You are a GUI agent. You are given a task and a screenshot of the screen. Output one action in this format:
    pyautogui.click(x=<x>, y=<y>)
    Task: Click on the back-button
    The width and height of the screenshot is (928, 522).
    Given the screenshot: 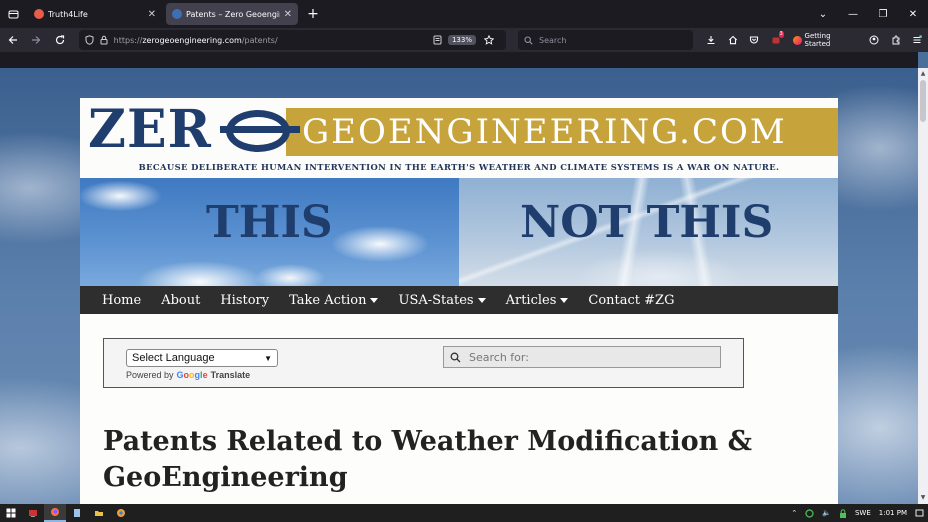 What is the action you would take?
    pyautogui.click(x=13, y=40)
    